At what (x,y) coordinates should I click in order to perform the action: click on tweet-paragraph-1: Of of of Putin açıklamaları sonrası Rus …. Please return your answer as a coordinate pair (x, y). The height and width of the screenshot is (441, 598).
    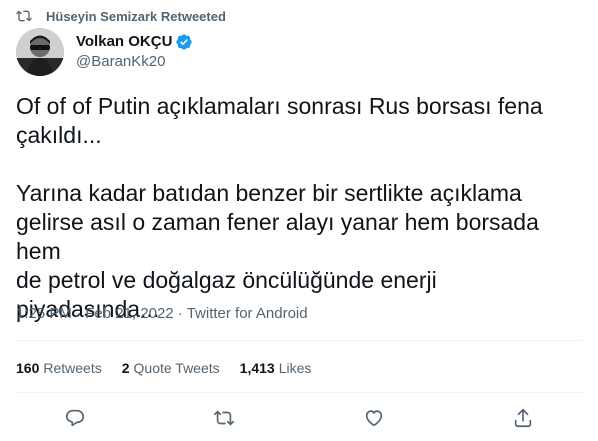
    Looking at the image, I should click on (279, 120).